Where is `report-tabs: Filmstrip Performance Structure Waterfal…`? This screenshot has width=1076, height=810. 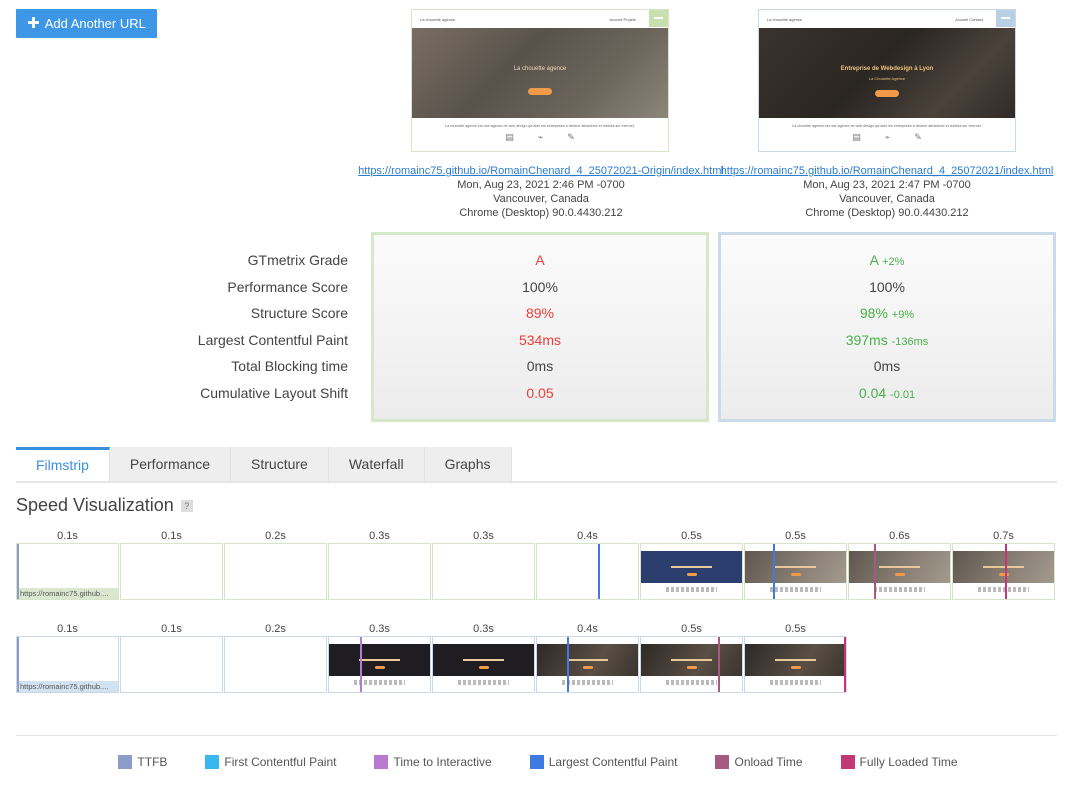
report-tabs: Filmstrip Performance Structure Waterfal… is located at coordinates (264, 464).